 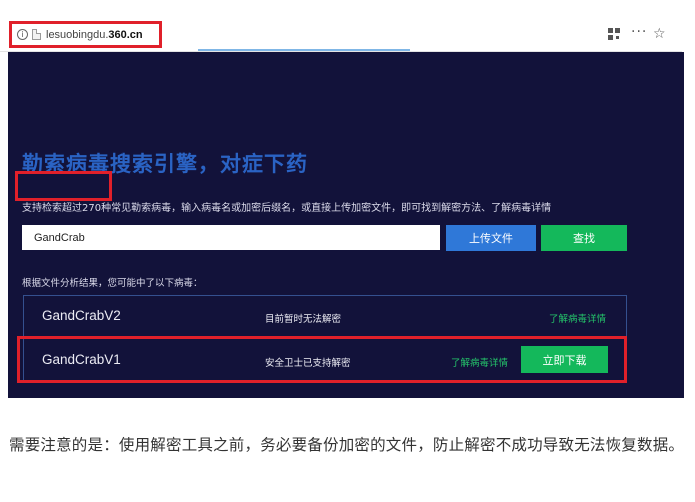 I want to click on virus-search-input, so click(x=231, y=237).